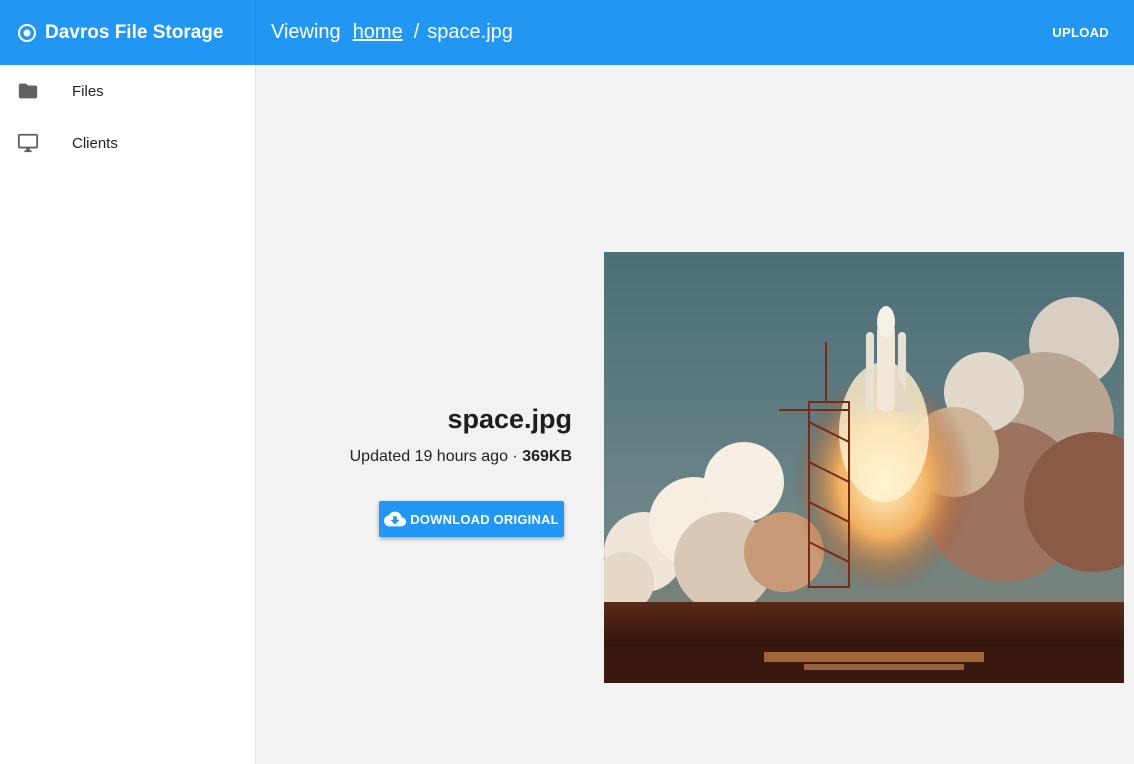 Image resolution: width=1134 pixels, height=764 pixels. Describe the element at coordinates (509, 419) in the screenshot. I see `file-title: space.jpg` at that location.